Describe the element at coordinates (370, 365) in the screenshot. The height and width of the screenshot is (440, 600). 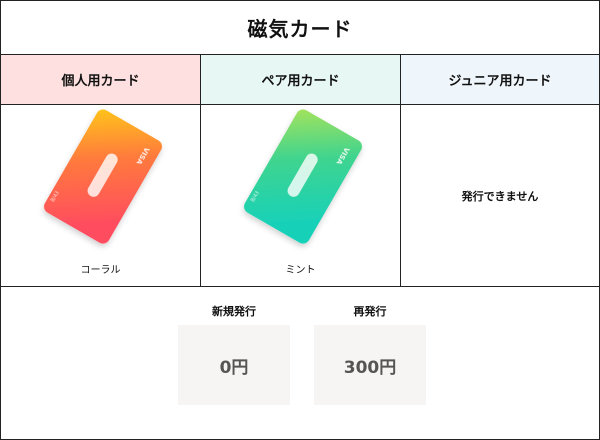
I see `reissue-value: 300円` at that location.